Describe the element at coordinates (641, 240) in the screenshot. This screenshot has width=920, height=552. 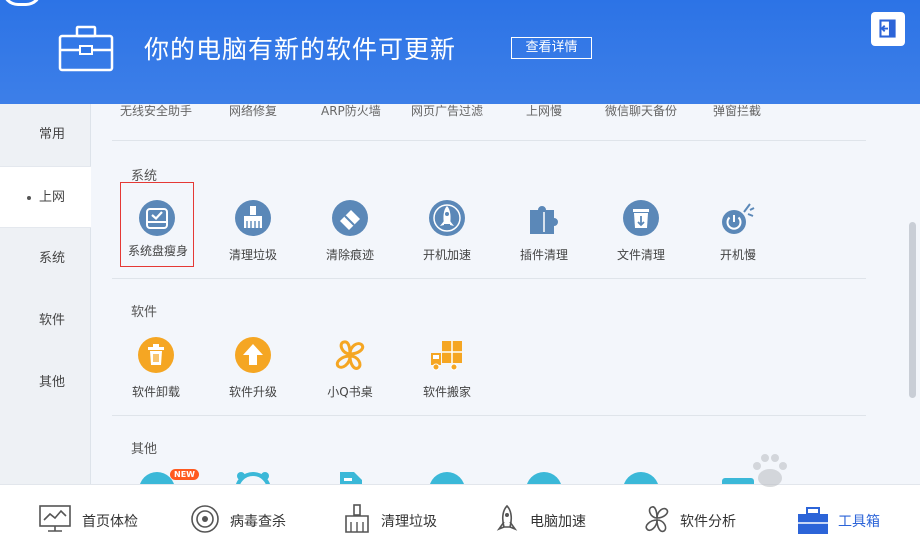
I see `tool-file-clean: 文件清理` at that location.